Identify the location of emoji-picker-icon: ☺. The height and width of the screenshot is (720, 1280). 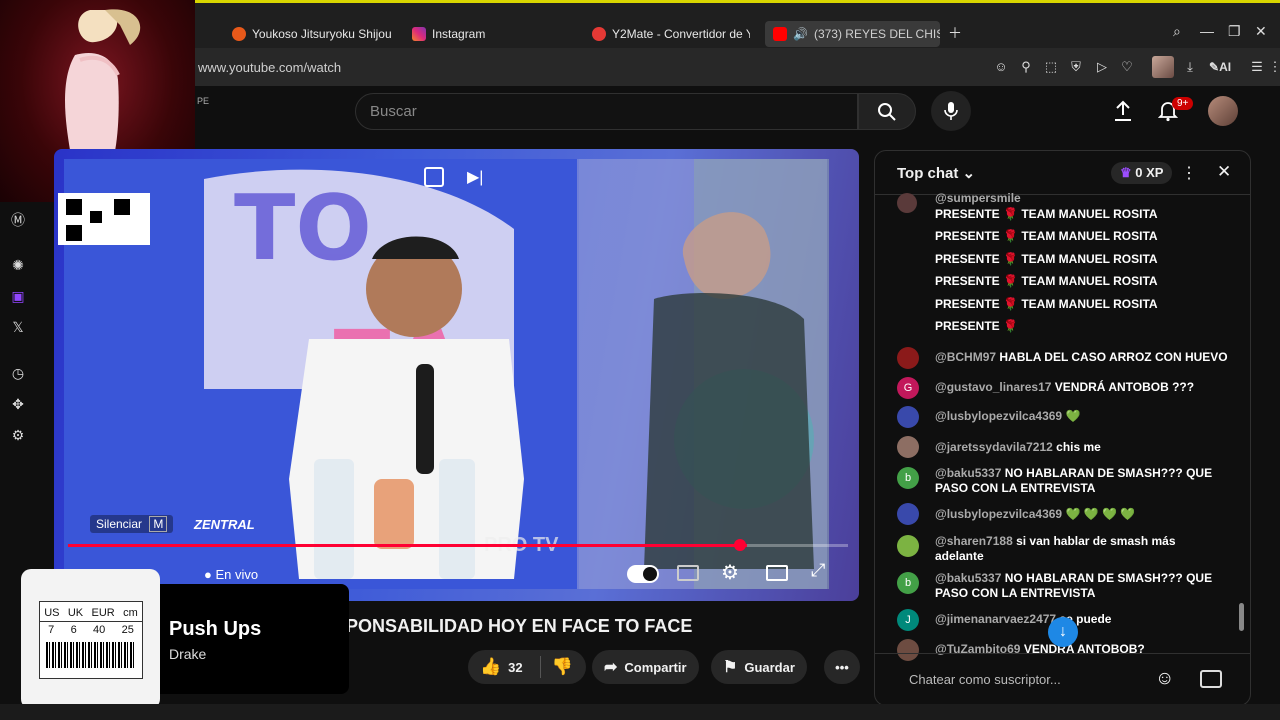
(1164, 679).